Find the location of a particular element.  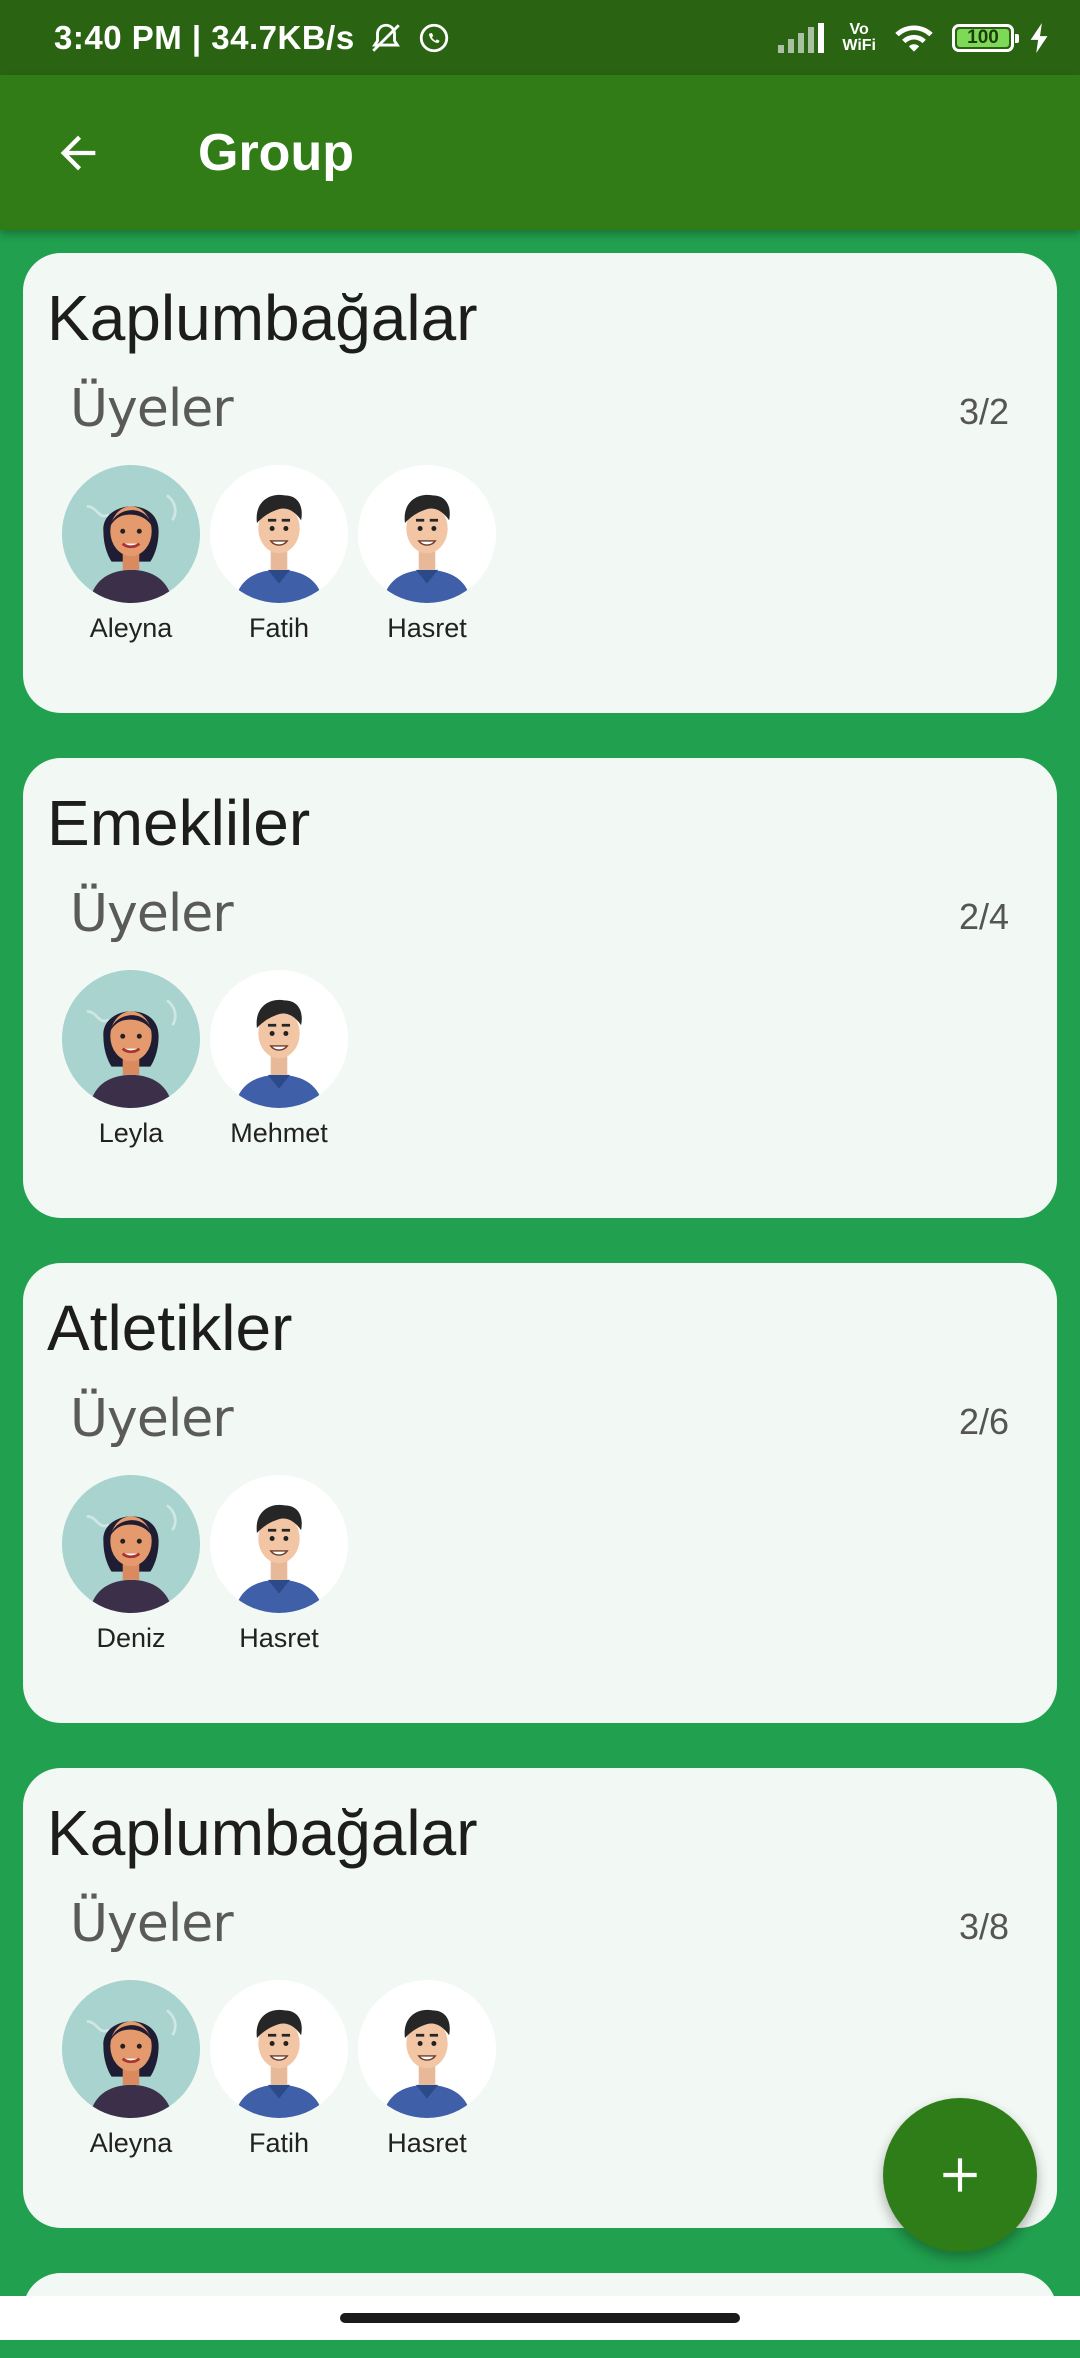

member-item: Deniz is located at coordinates (131, 1564).